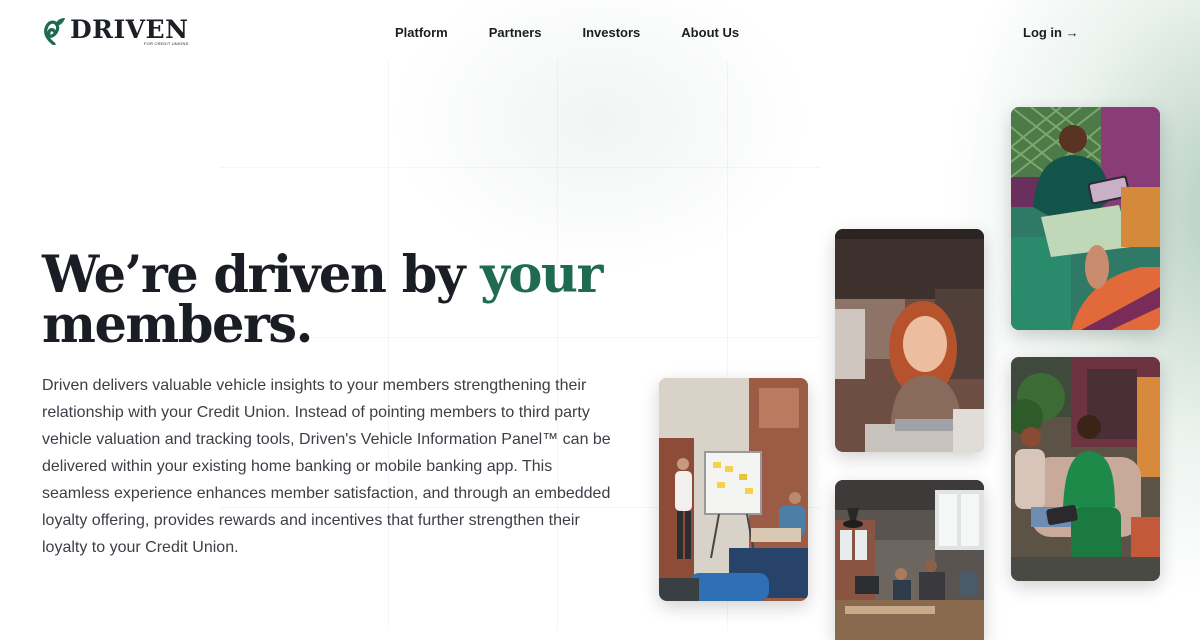  Describe the element at coordinates (909, 560) in the screenshot. I see `open-office-workspace-photo` at that location.